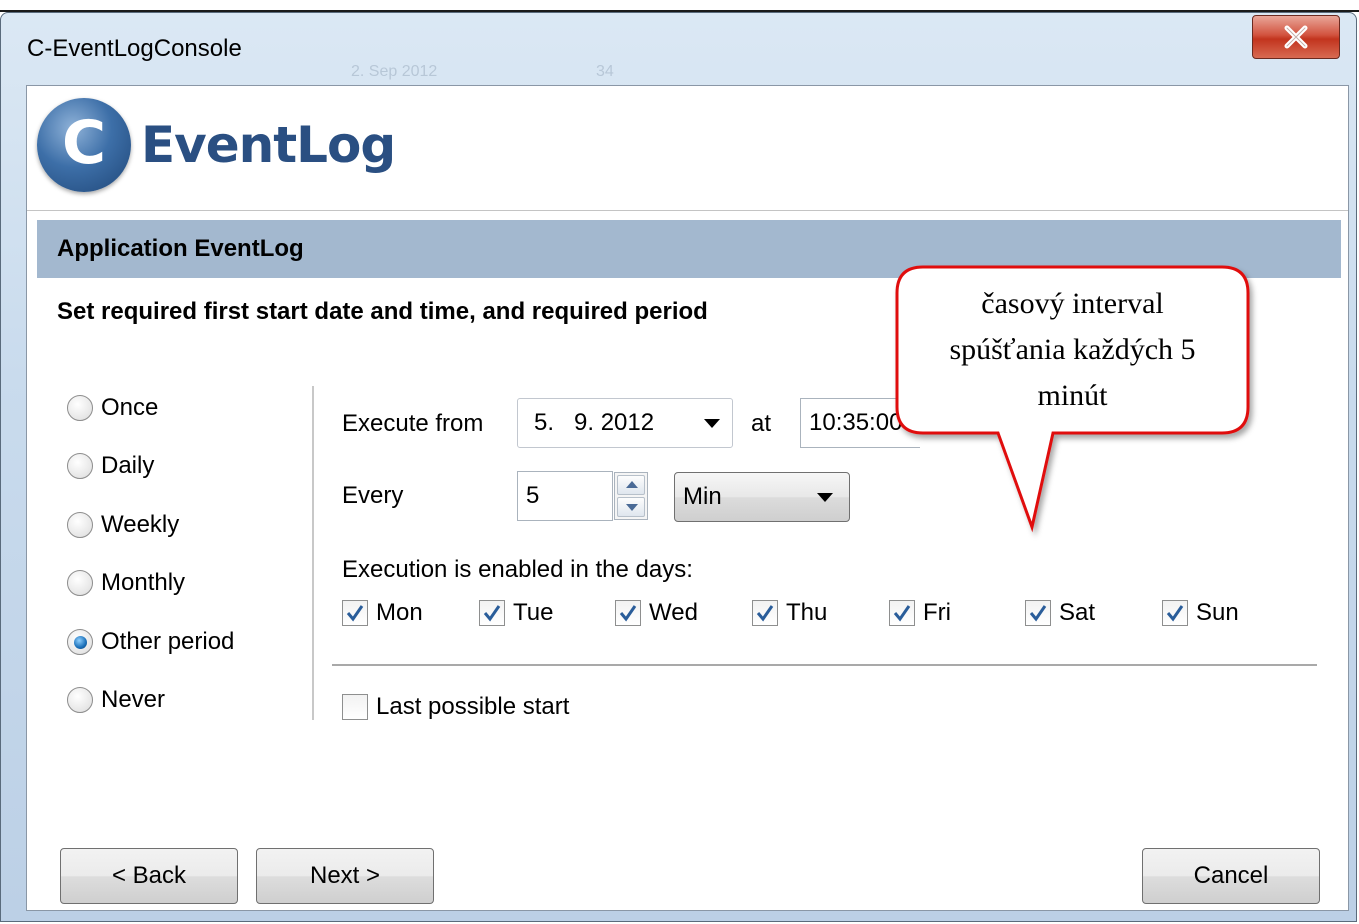 This screenshot has width=1359, height=924. I want to click on checkbox-label: Mon, so click(399, 612).